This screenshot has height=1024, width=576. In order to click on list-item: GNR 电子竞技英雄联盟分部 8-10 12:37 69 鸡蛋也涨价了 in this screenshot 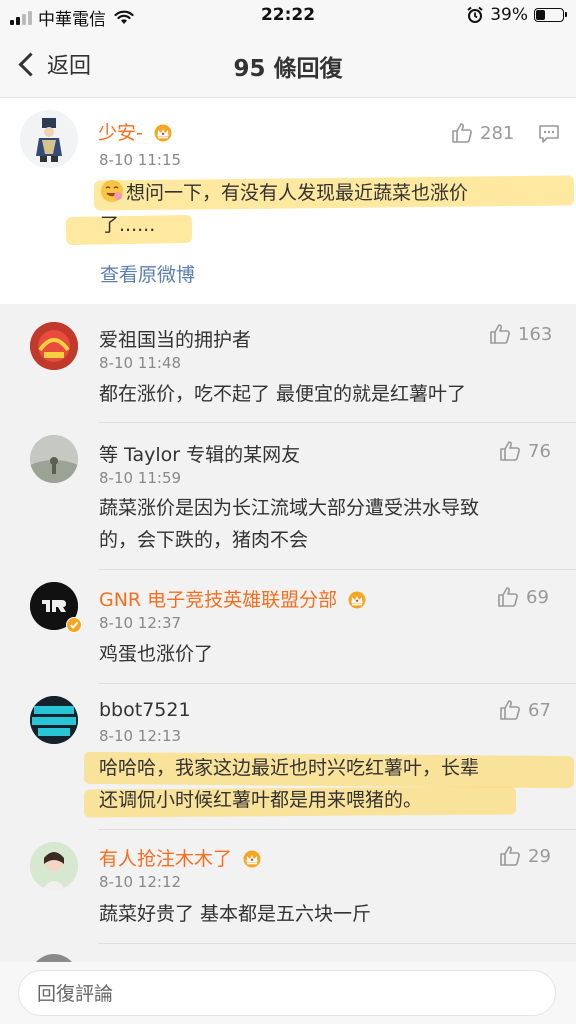, I will do `click(288, 626)`.